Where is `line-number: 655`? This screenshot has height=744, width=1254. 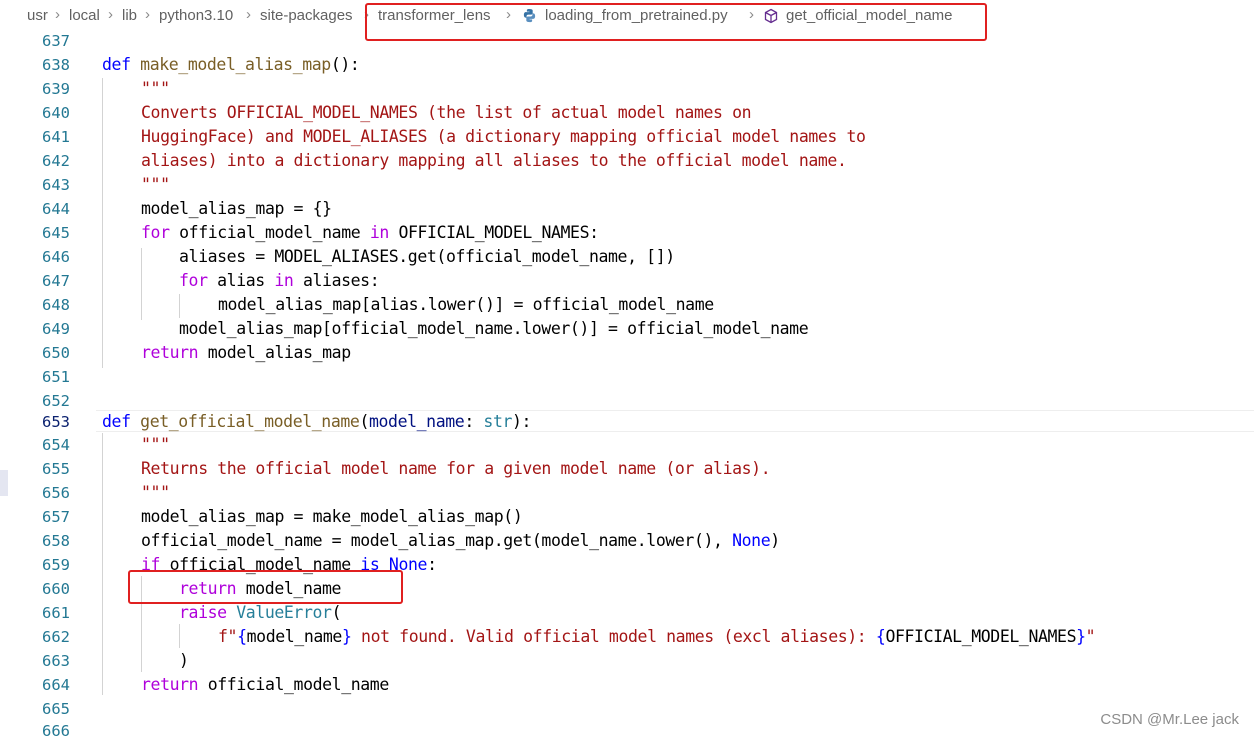 line-number: 655 is located at coordinates (56, 469).